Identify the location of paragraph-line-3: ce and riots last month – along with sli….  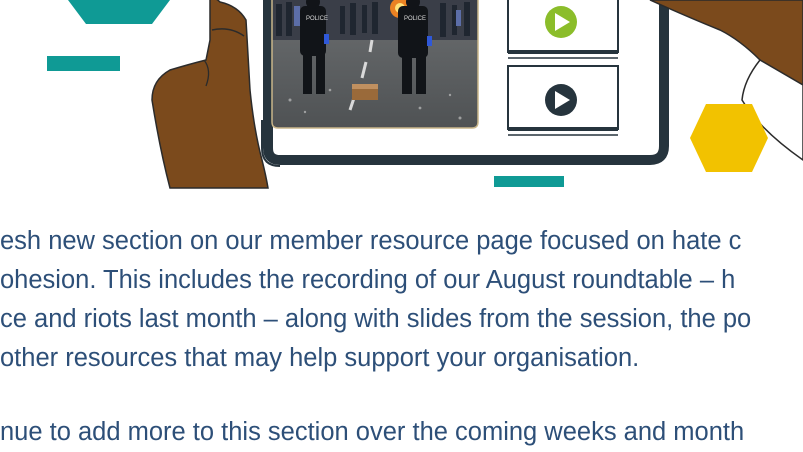
(376, 319).